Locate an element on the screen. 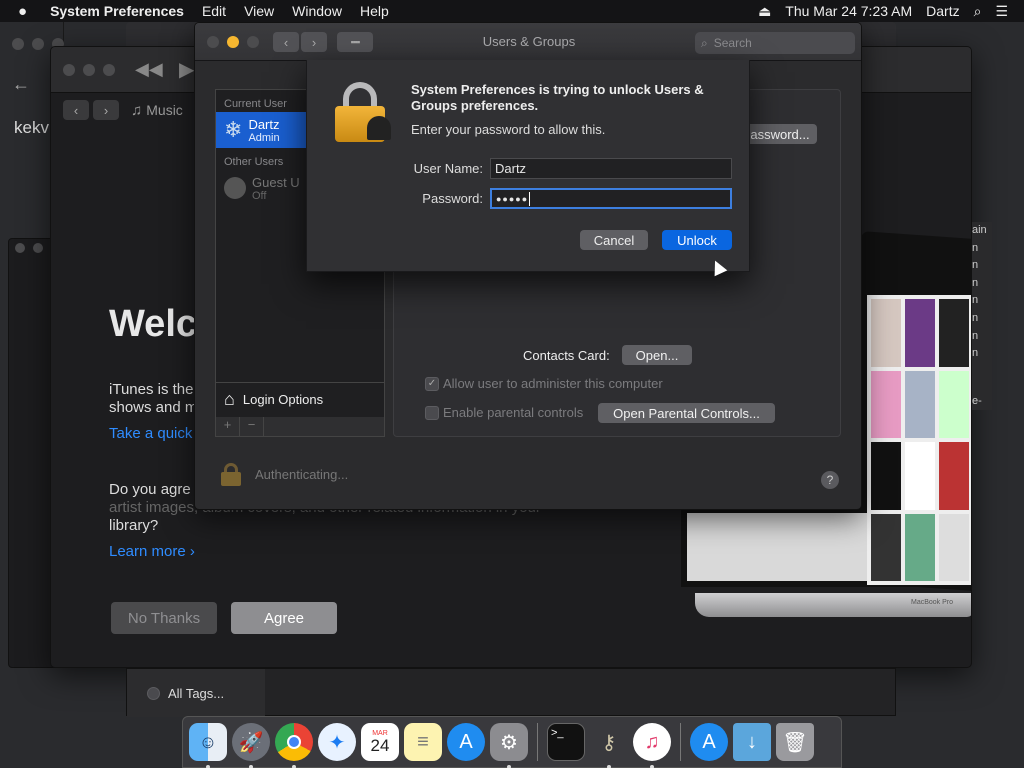 This screenshot has width=1024, height=768. login-options-label: Login Options is located at coordinates (283, 399).